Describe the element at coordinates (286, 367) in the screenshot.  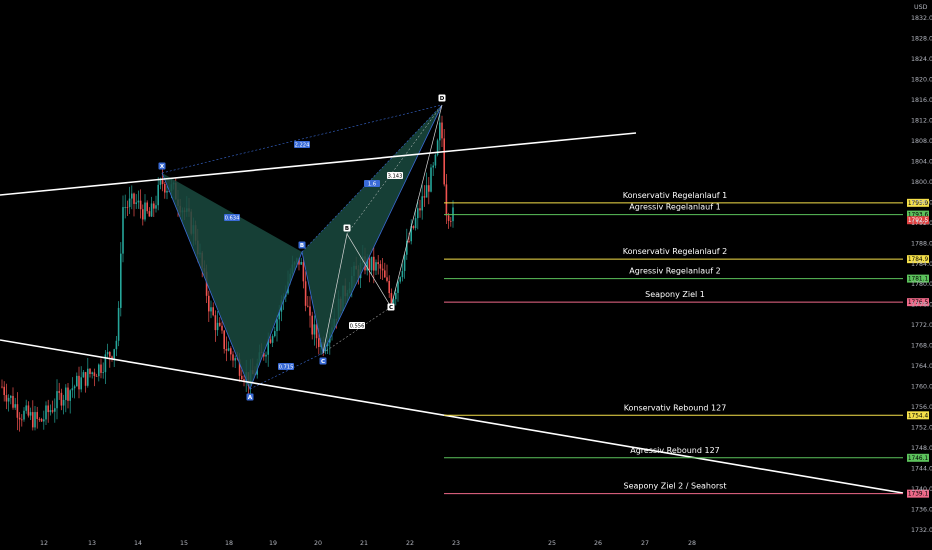
I see `pattern-ratio-label: 0.715` at that location.